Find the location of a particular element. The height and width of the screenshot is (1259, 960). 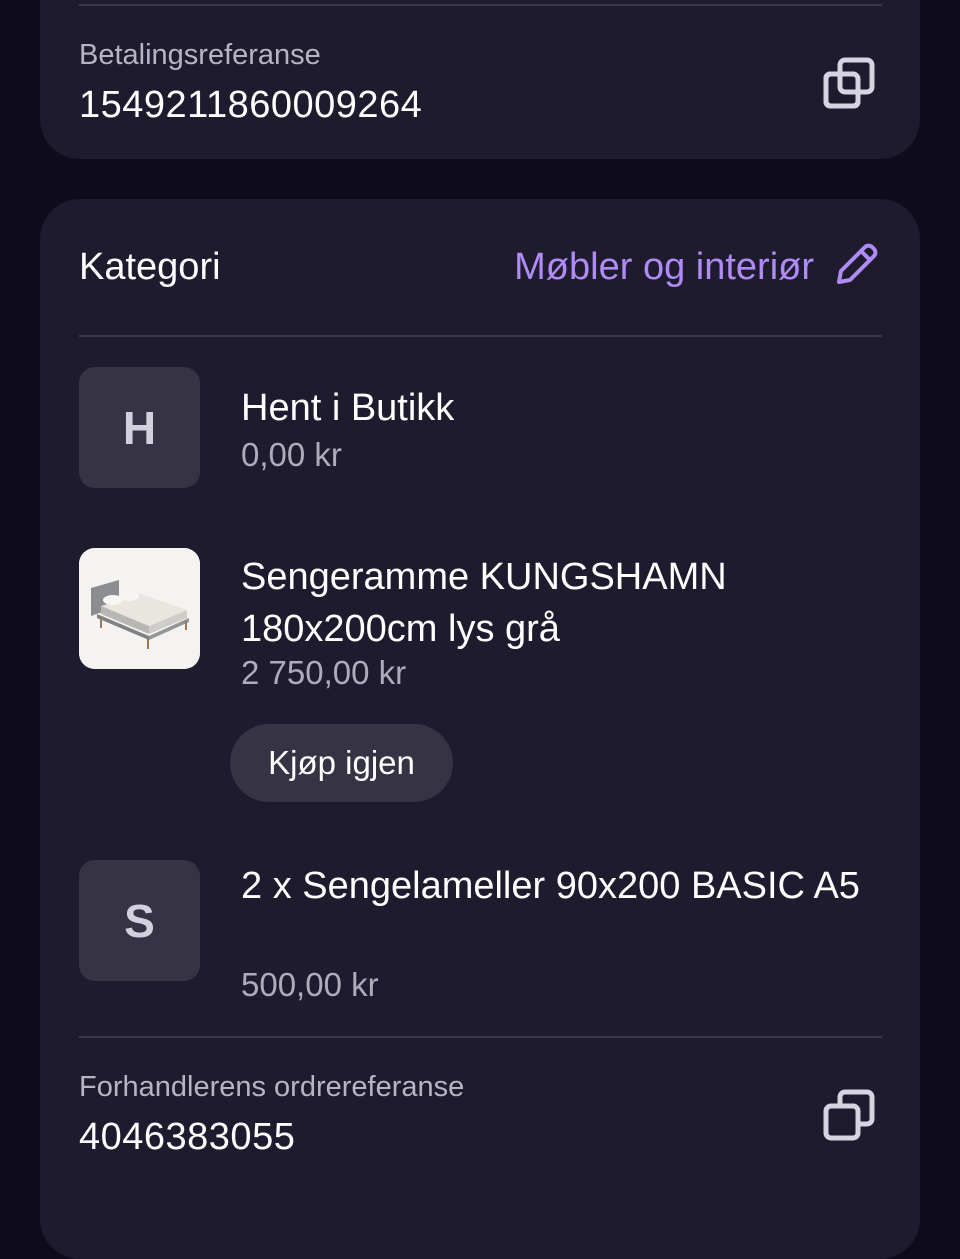

dealer-reference-value: 4046383055 is located at coordinates (187, 1137).